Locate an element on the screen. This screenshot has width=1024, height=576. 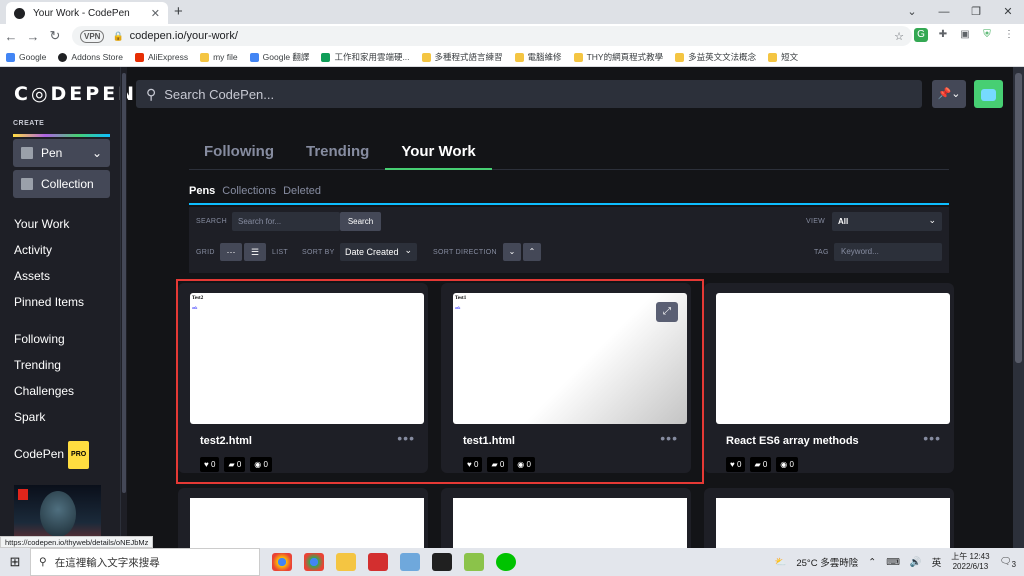
bookmark-item: Addons Store is located at coordinates (90, 57).